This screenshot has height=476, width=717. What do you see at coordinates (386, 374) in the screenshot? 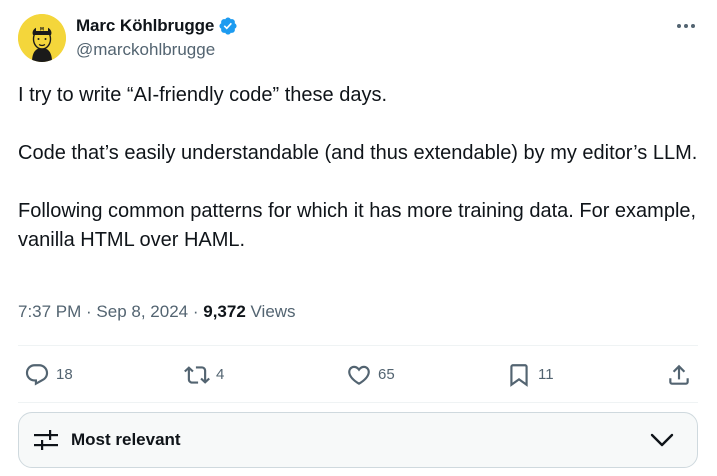
I see `like-count: 65` at bounding box center [386, 374].